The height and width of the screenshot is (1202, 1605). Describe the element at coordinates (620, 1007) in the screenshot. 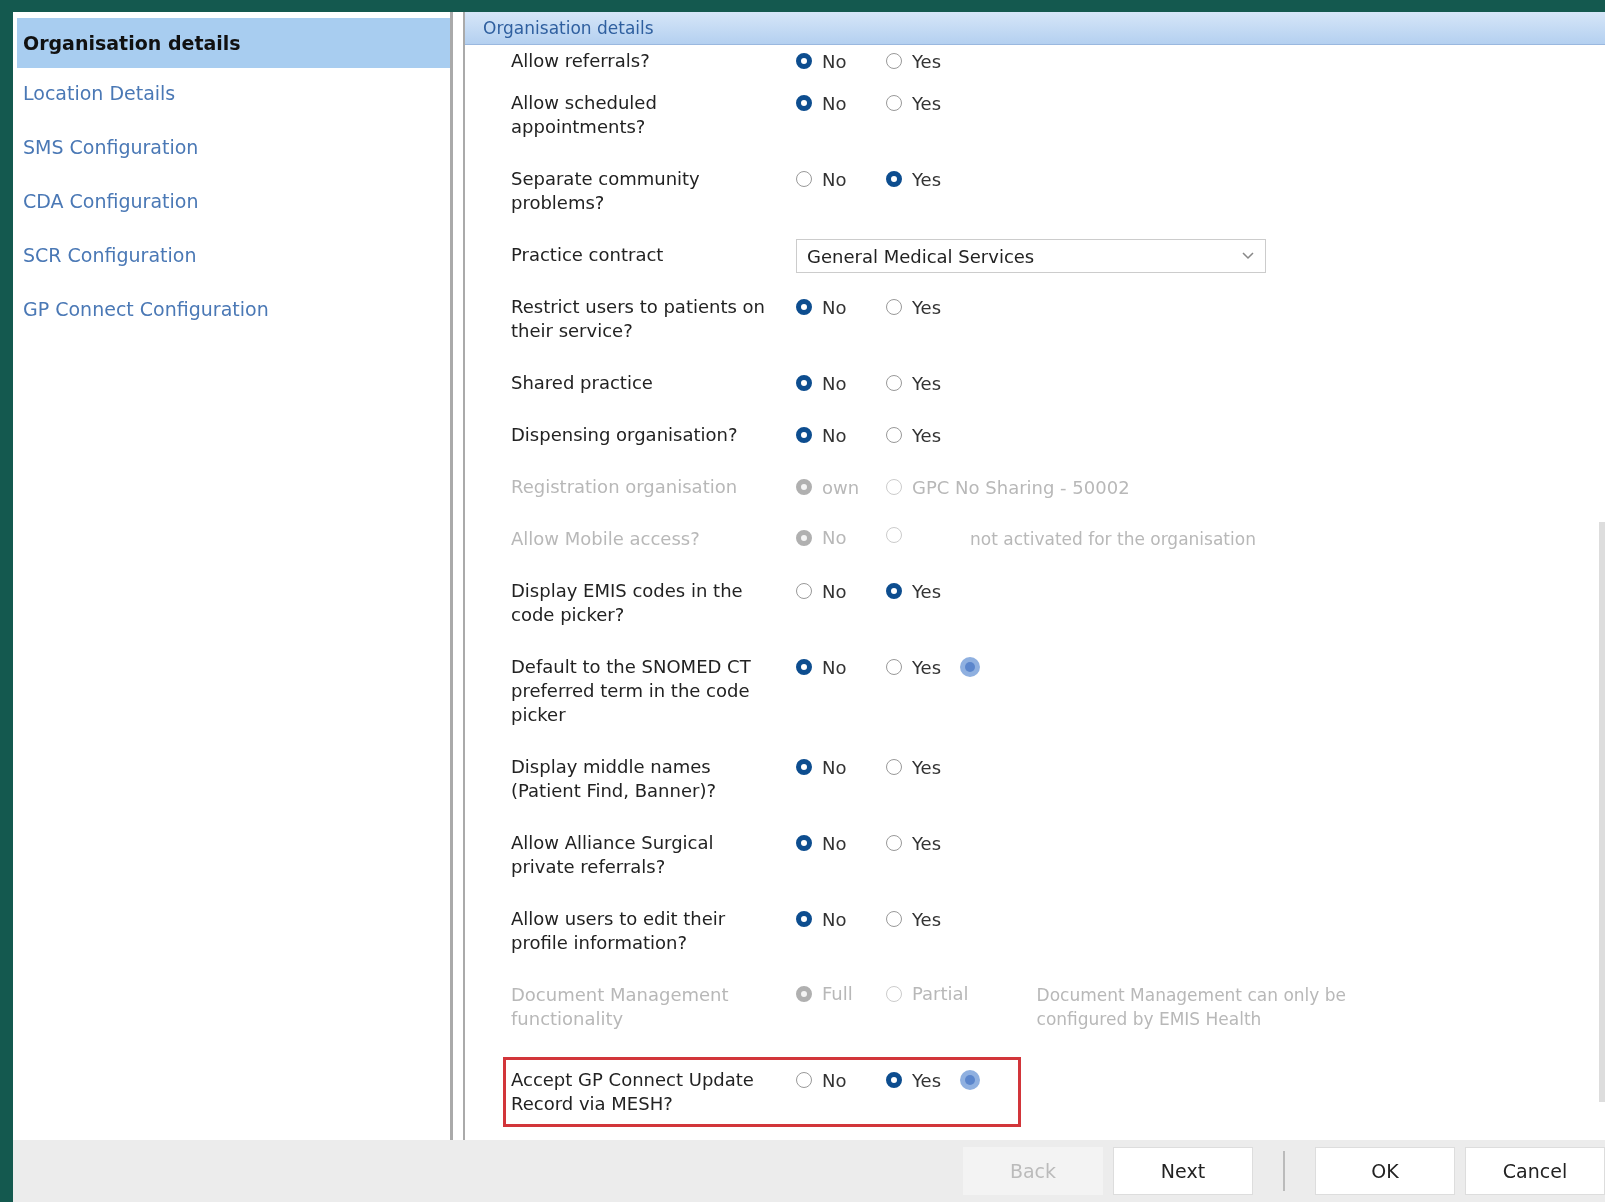

I see `setting-label: Document Management functionality` at that location.